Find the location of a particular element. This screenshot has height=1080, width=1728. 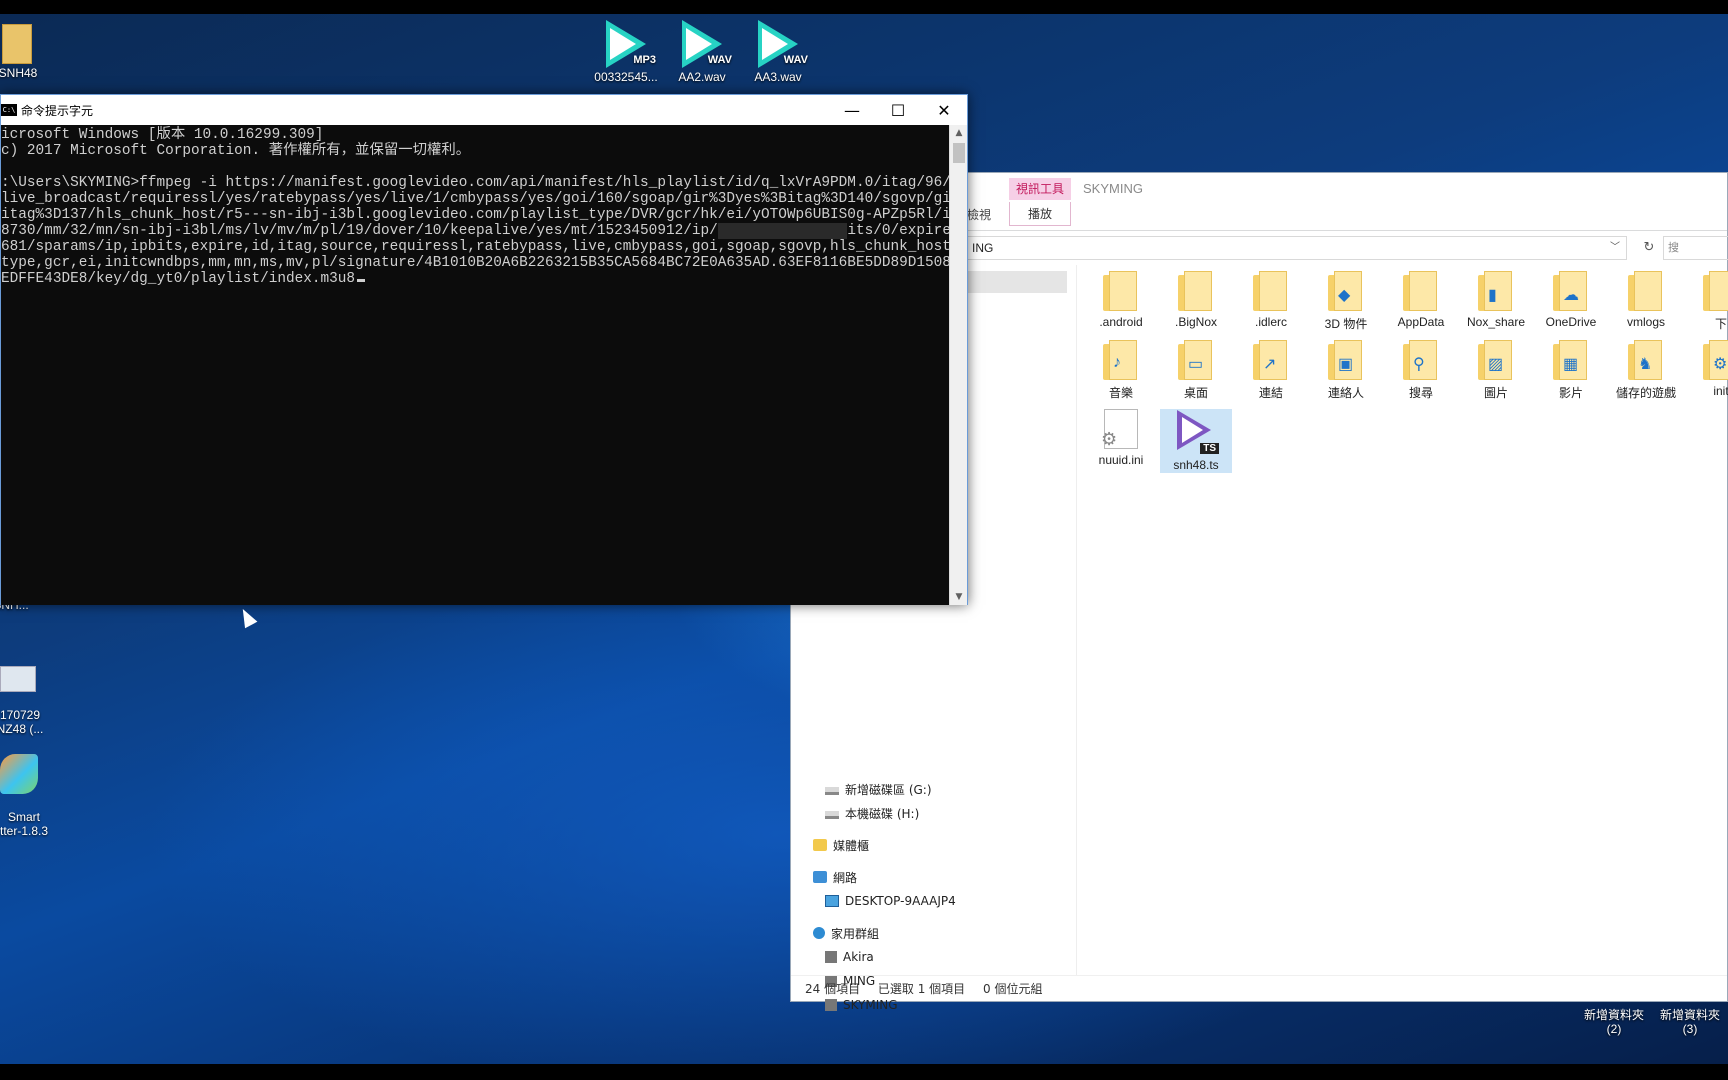

file-item: ⚙ nuuid.ini is located at coordinates (1121, 438).